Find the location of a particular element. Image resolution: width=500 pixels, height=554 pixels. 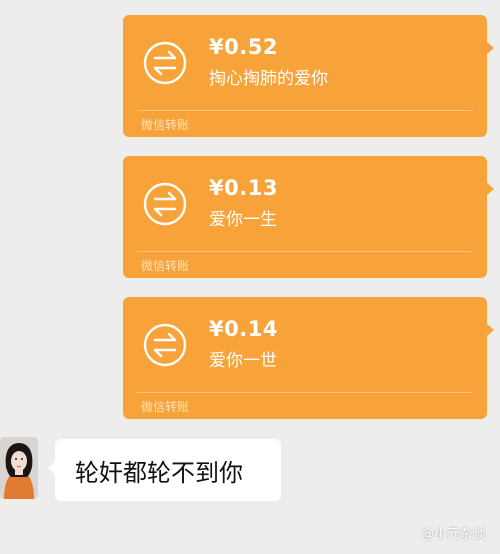

watermark: @小元杂谈 is located at coordinates (453, 532).